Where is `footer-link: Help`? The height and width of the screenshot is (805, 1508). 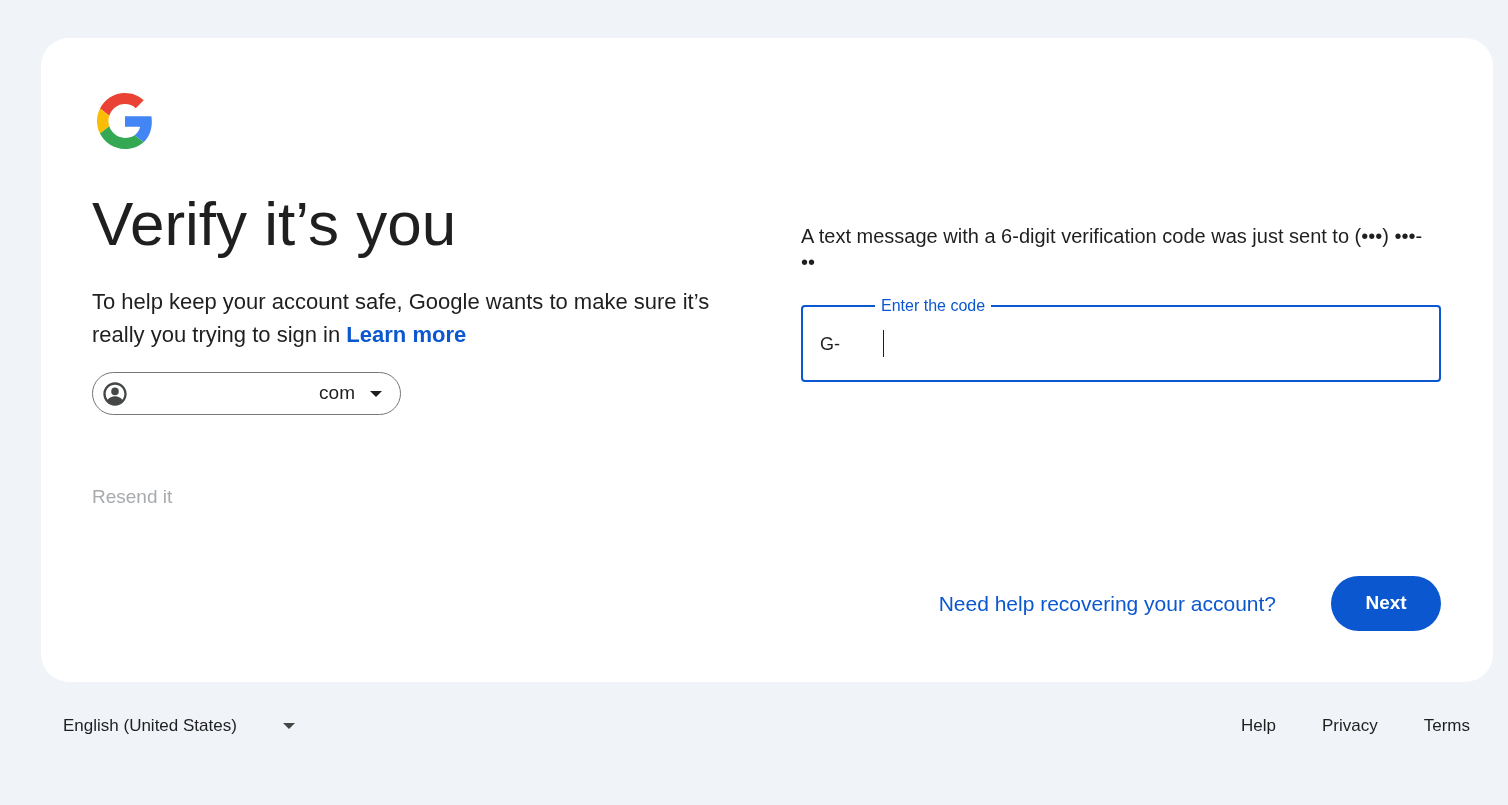
footer-link: Help is located at coordinates (1258, 726).